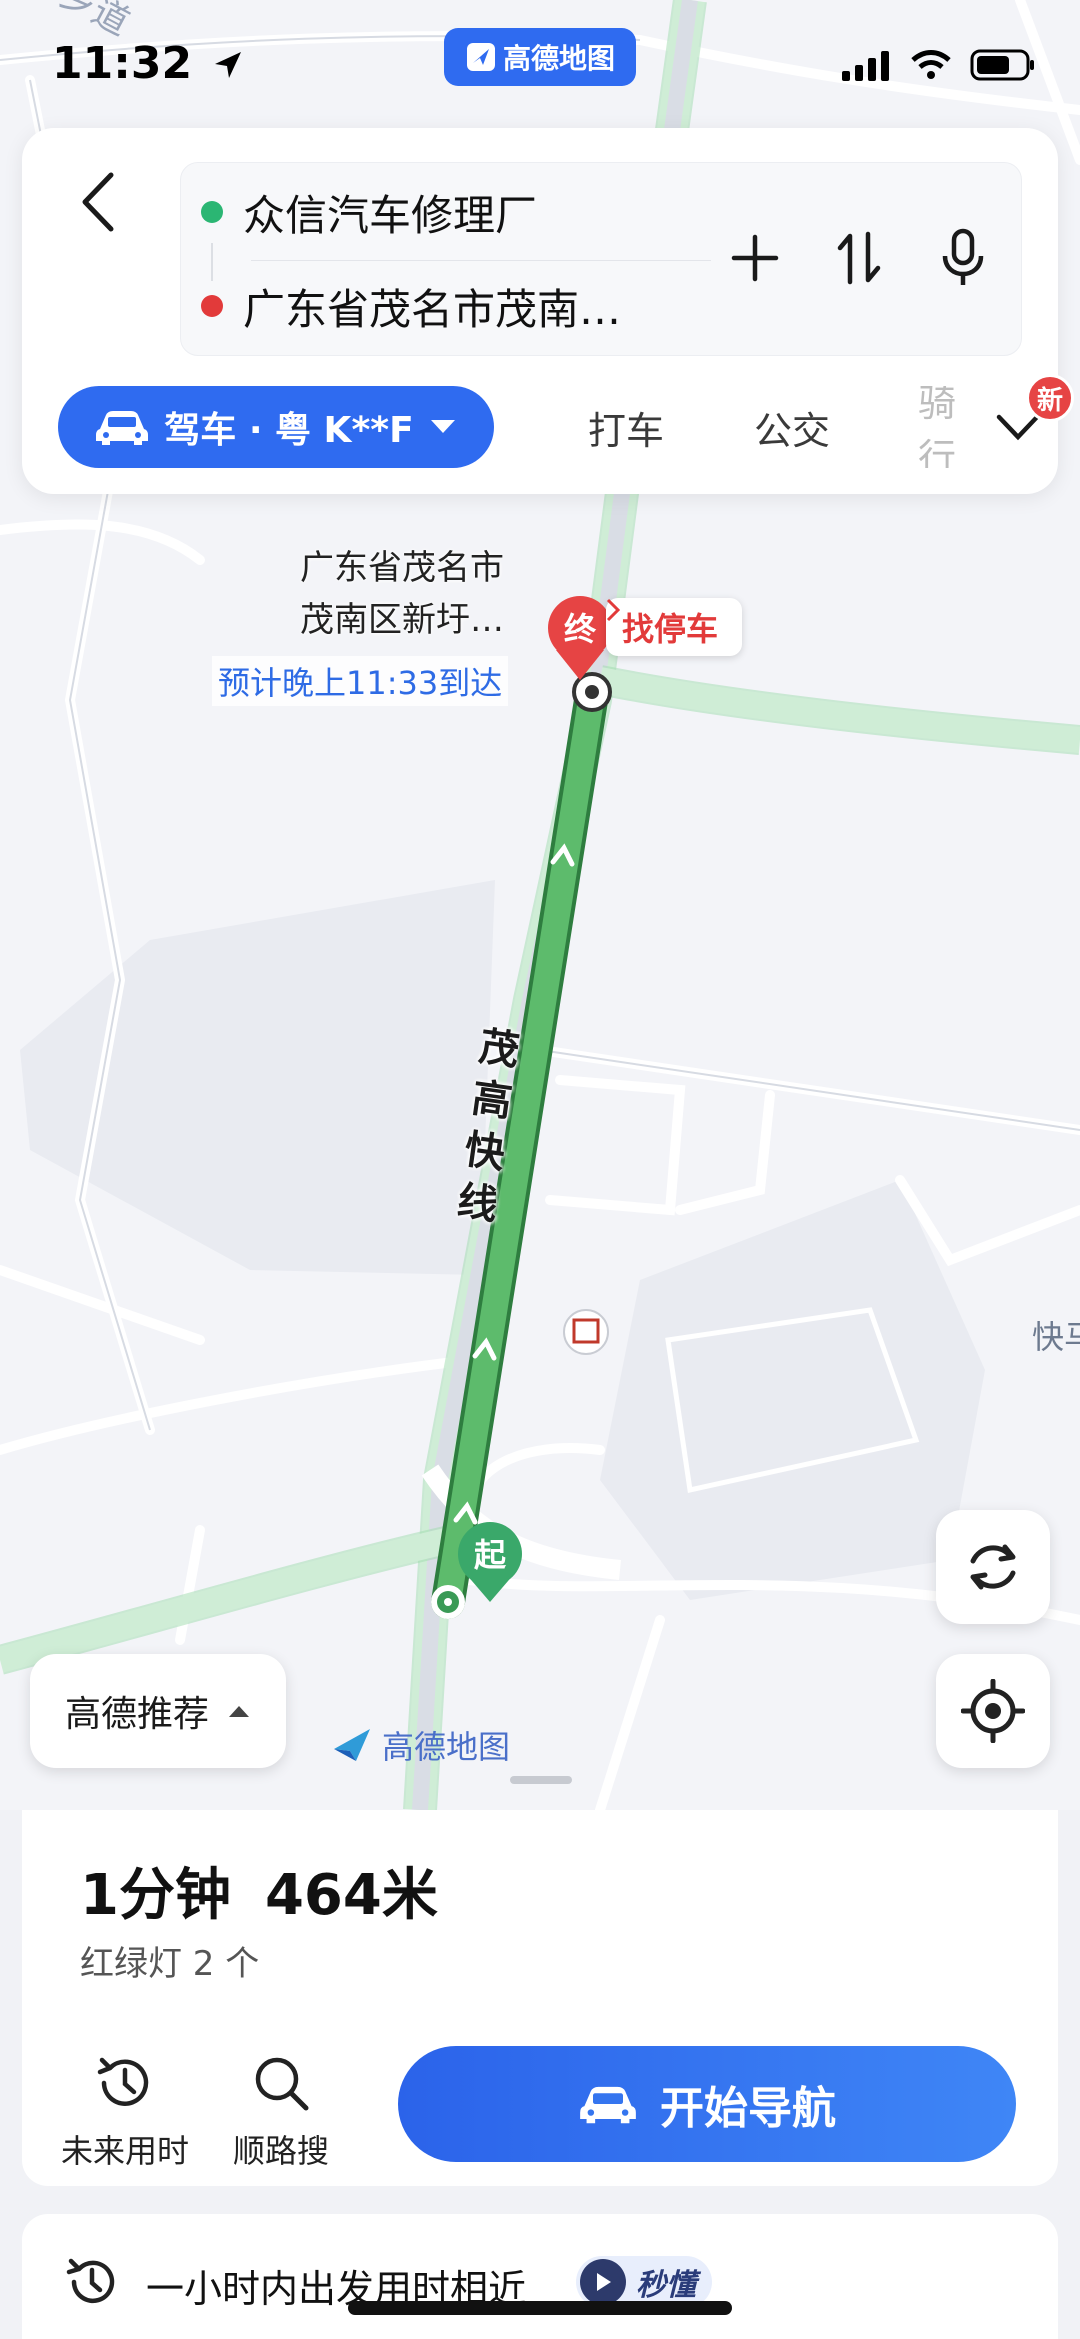  What do you see at coordinates (281, 2083) in the screenshot?
I see `search-icon` at bounding box center [281, 2083].